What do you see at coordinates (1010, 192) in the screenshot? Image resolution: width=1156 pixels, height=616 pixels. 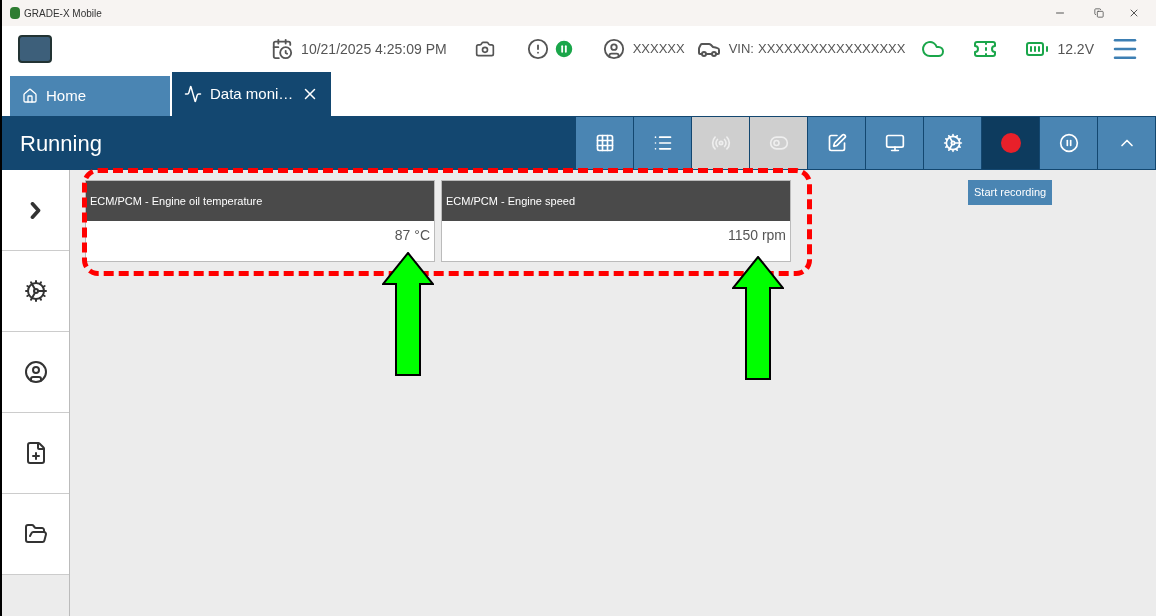 I see `tooltip: Start recording` at bounding box center [1010, 192].